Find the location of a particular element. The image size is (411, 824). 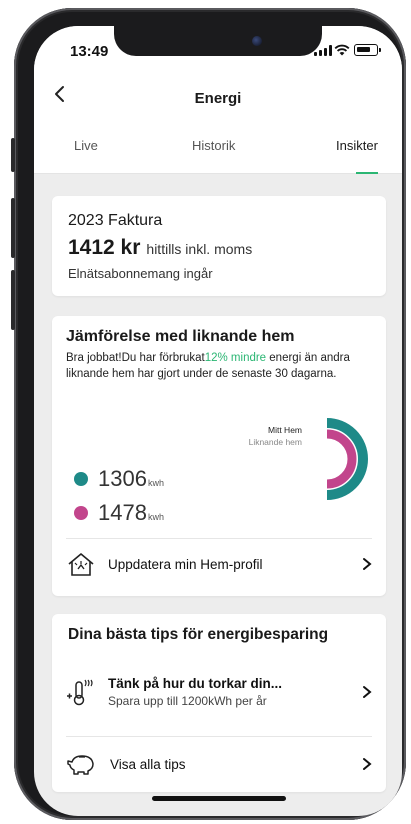

legend-my-home: 1306kwh is located at coordinates (119, 479).